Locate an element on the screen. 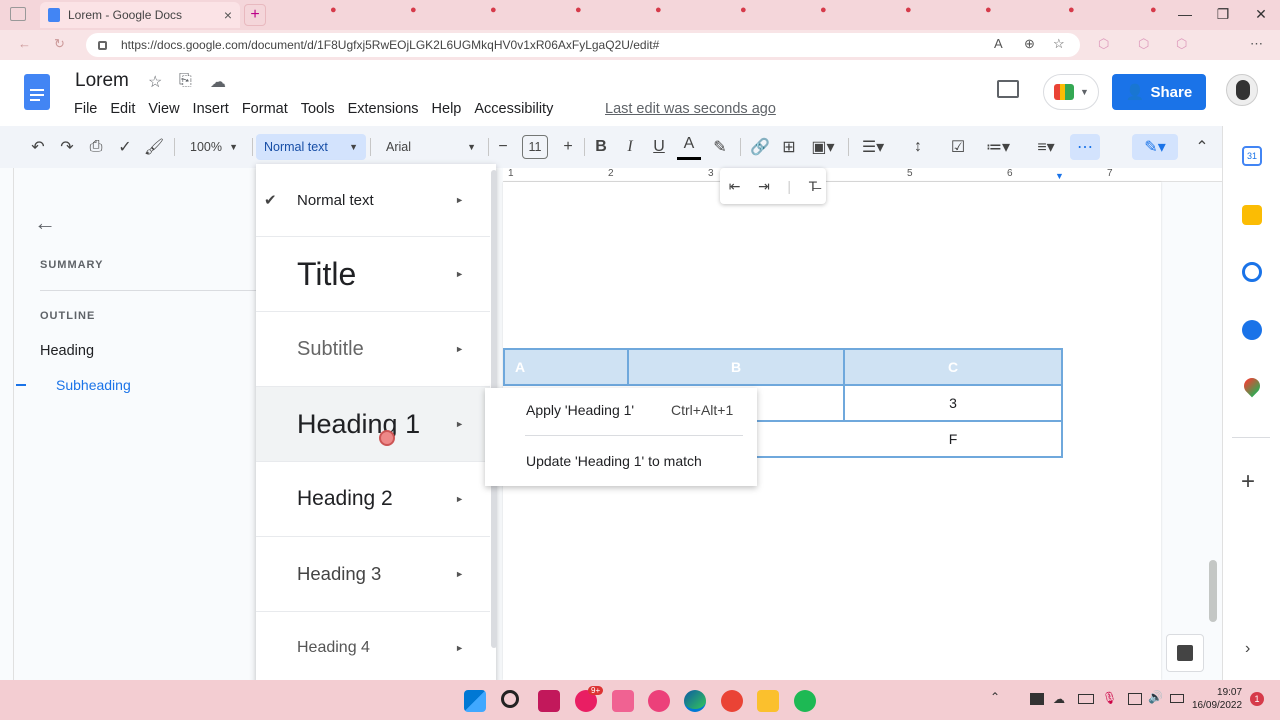  clear-formatting-icon: T̶ is located at coordinates (813, 186).